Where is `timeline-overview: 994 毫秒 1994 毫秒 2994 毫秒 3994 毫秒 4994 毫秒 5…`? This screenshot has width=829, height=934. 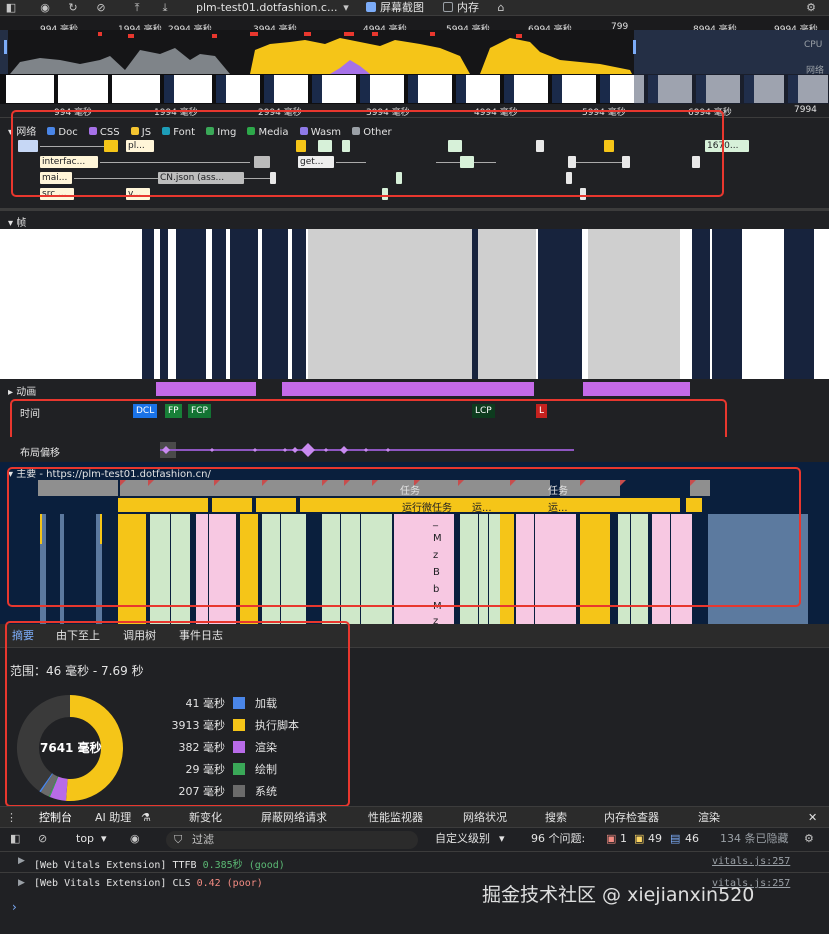 timeline-overview: 994 毫秒 1994 毫秒 2994 毫秒 3994 毫秒 4994 毫秒 5… is located at coordinates (414, 60).